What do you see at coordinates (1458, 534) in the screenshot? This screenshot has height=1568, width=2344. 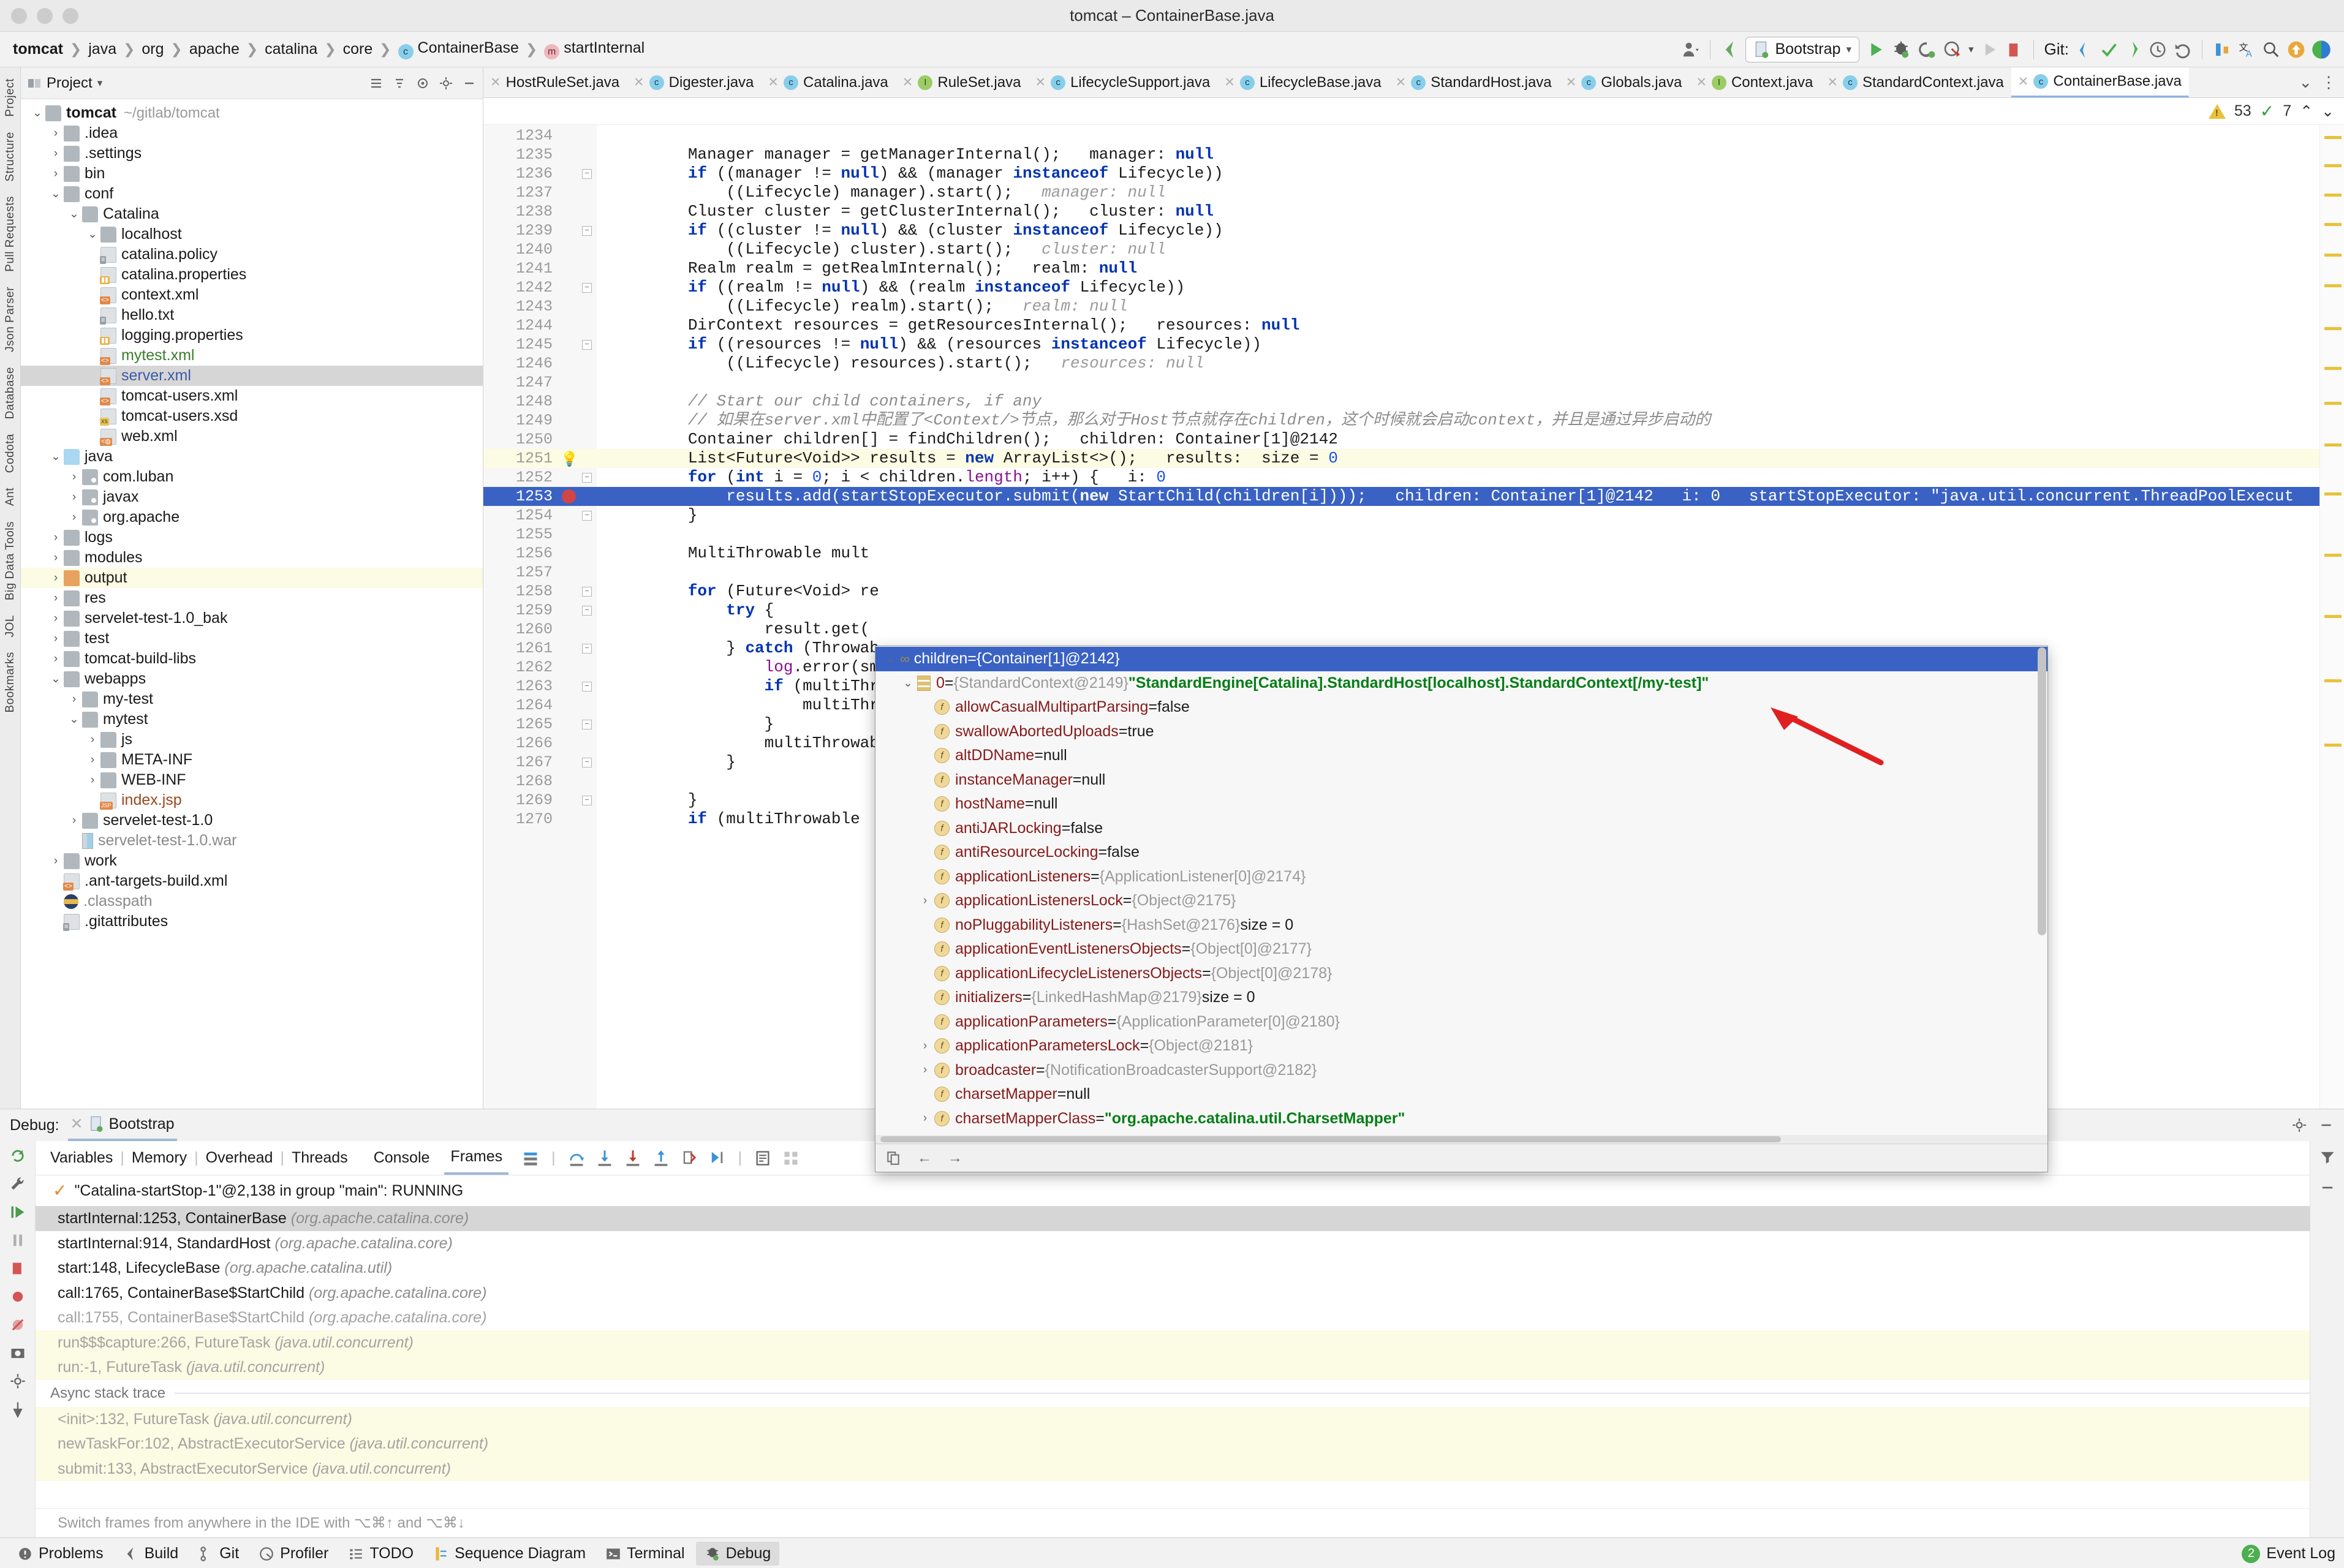 I see `code-line` at bounding box center [1458, 534].